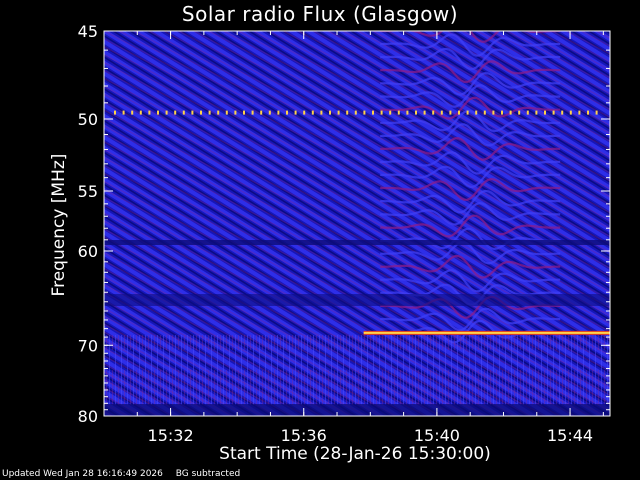 This screenshot has height=480, width=640. What do you see at coordinates (88, 345) in the screenshot?
I see `y-tick-label: 70` at bounding box center [88, 345].